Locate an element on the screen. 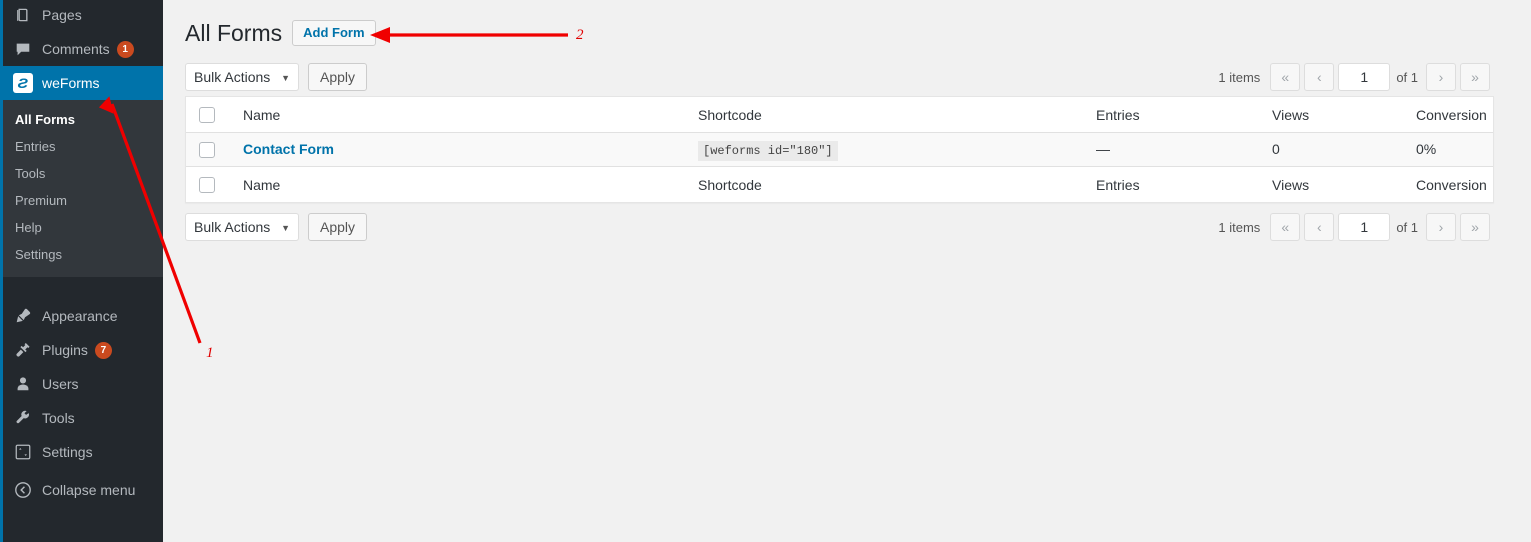  table-body: Contact Form [weforms id="180"] — 0 0% is located at coordinates (839, 150).